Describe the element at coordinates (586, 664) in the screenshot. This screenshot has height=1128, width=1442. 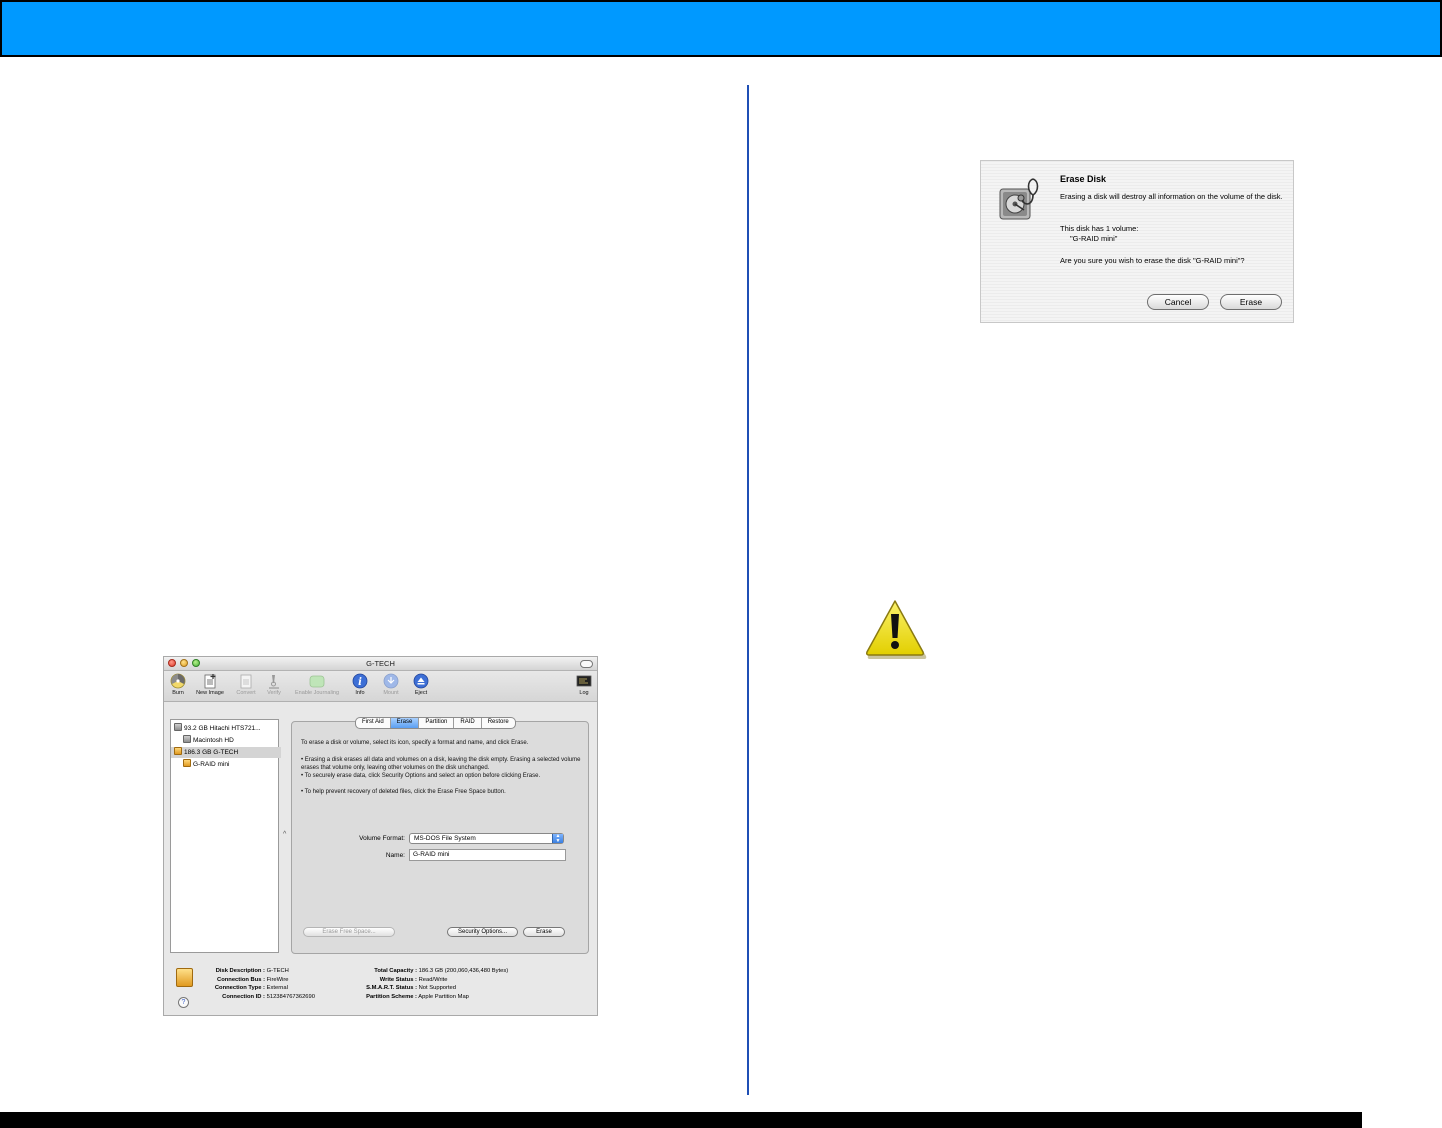
I see `toolbar-toggle-button` at that location.